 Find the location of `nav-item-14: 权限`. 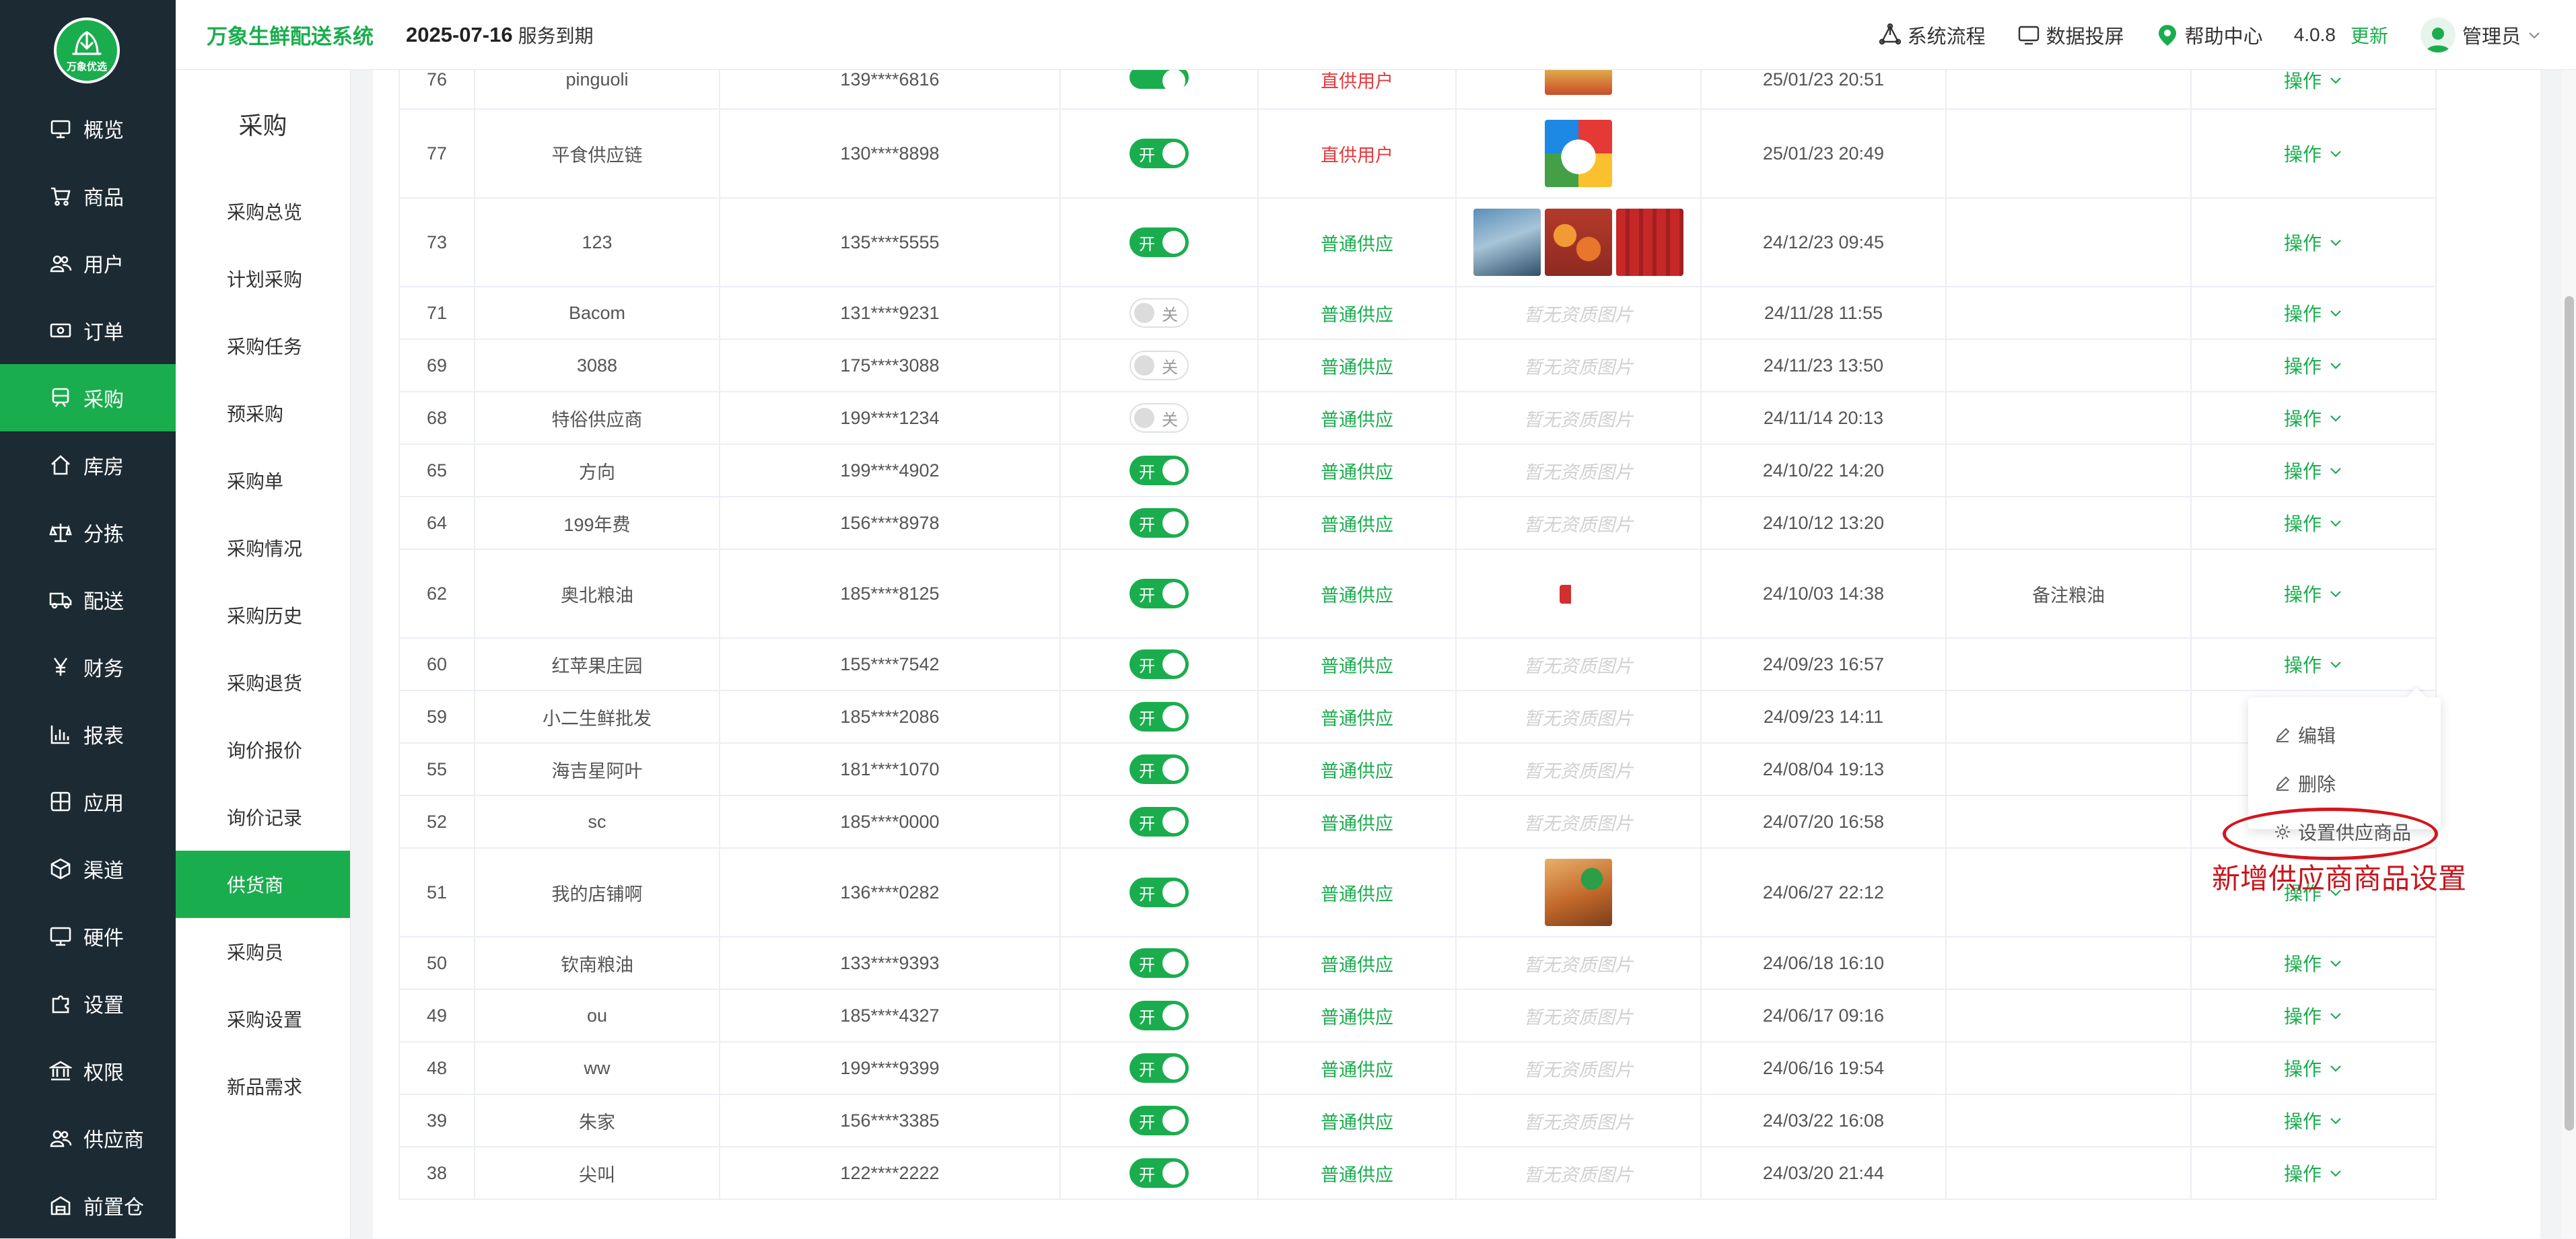

nav-item-14: 权限 is located at coordinates (88, 1070).